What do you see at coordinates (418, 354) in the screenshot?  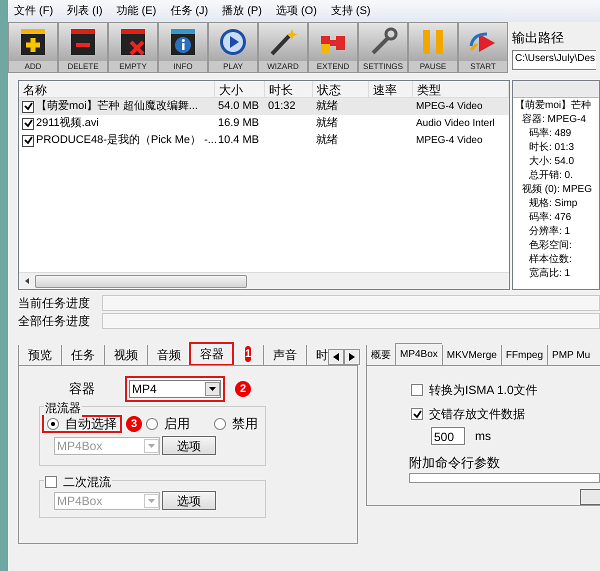 I see `tab: MP4Box` at bounding box center [418, 354].